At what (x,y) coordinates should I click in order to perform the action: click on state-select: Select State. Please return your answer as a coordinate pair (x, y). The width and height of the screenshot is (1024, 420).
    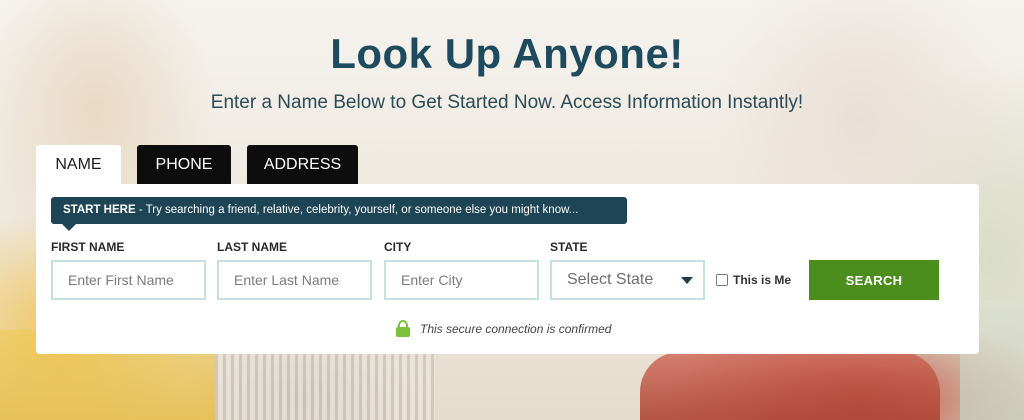
    Looking at the image, I should click on (627, 280).